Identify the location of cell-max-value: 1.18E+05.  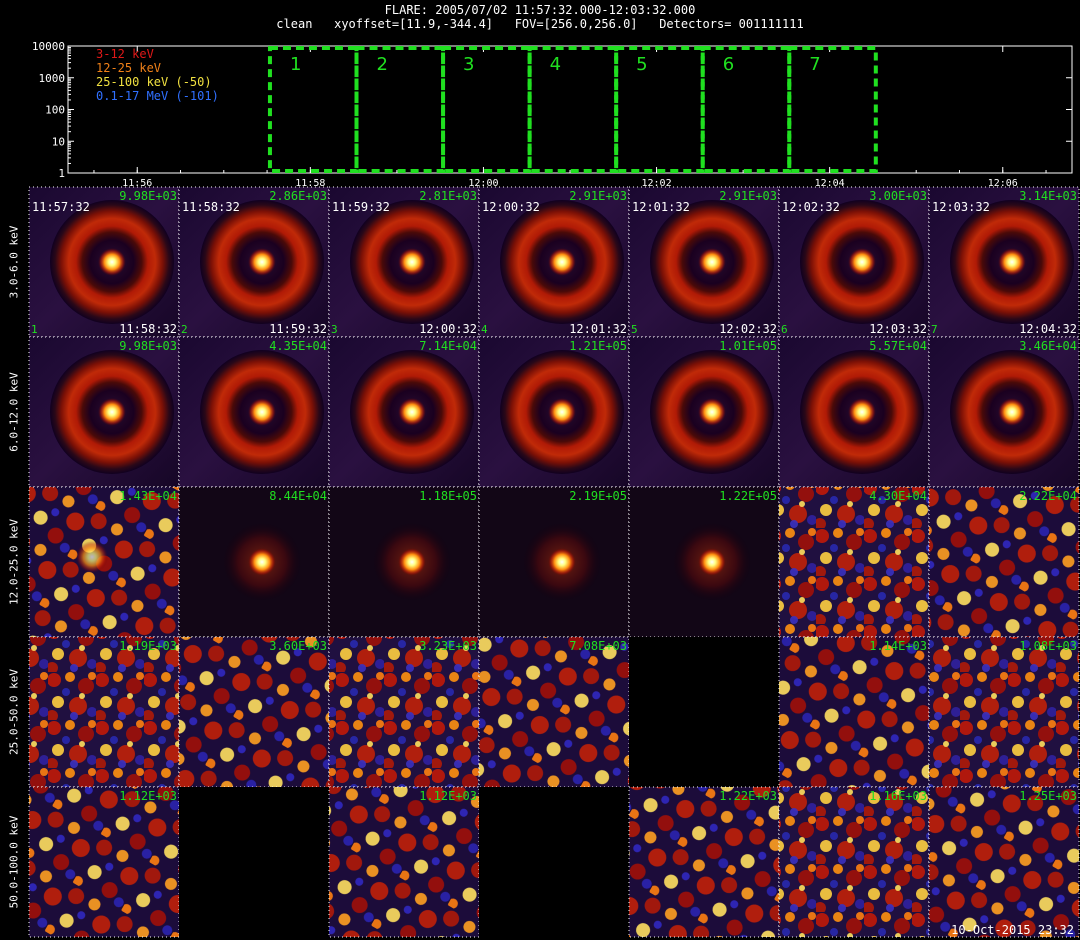
(448, 496).